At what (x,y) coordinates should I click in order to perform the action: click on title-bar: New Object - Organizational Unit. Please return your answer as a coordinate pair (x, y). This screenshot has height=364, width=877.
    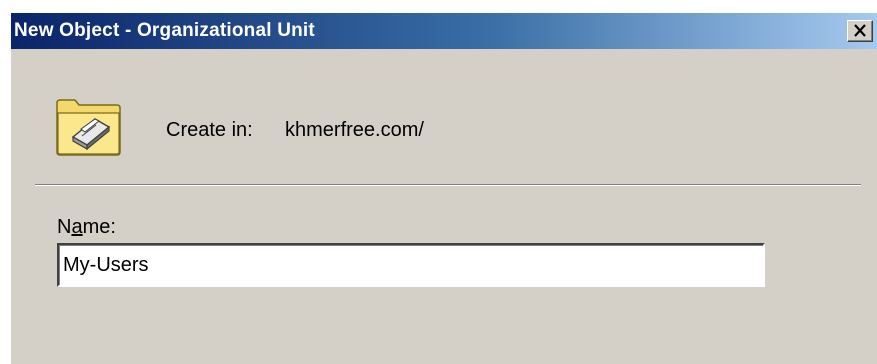
    Looking at the image, I should click on (444, 31).